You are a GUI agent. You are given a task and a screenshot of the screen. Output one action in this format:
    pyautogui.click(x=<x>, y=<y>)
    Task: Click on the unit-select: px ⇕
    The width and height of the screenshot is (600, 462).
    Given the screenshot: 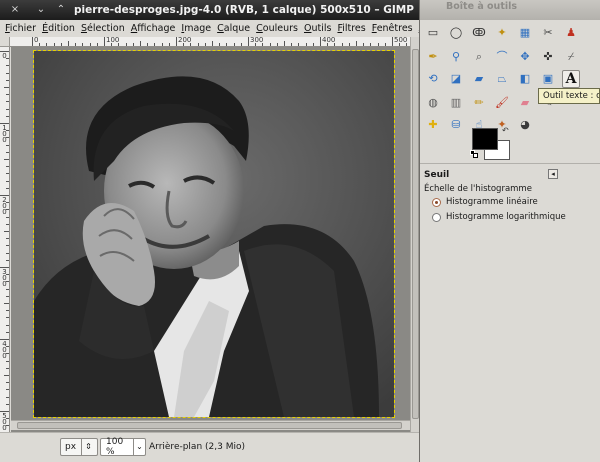 What is the action you would take?
    pyautogui.click(x=79, y=447)
    